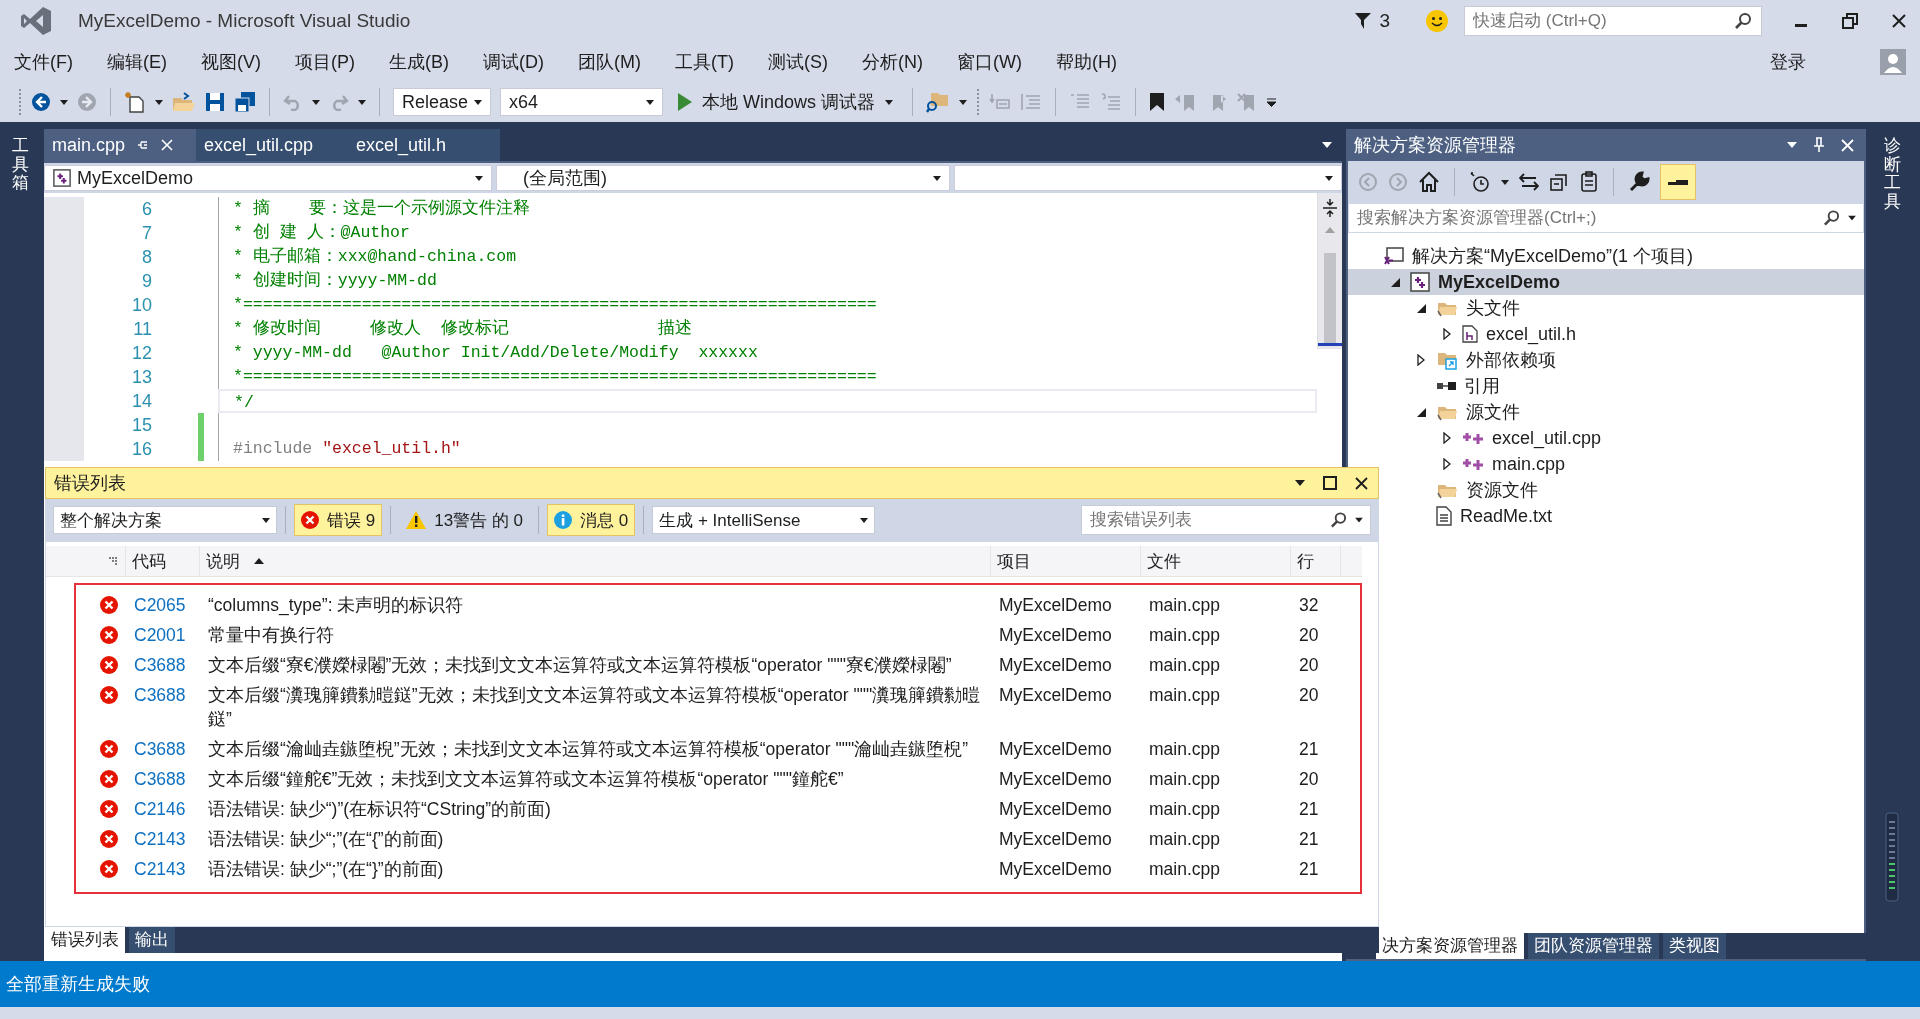 This screenshot has width=1920, height=1019. Describe the element at coordinates (609, 62) in the screenshot. I see `menu-item: 团队(M)` at that location.